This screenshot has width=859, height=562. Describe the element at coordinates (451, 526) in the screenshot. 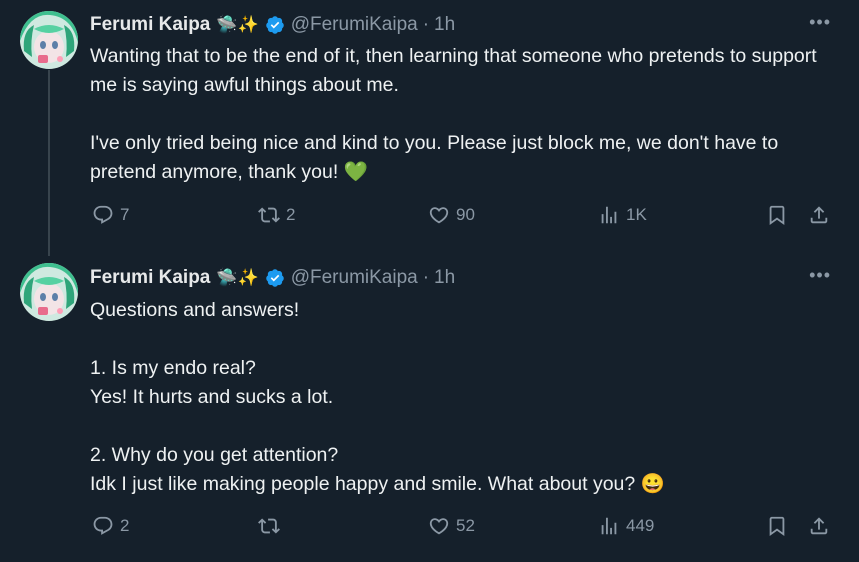

I see `like-button: 52` at that location.